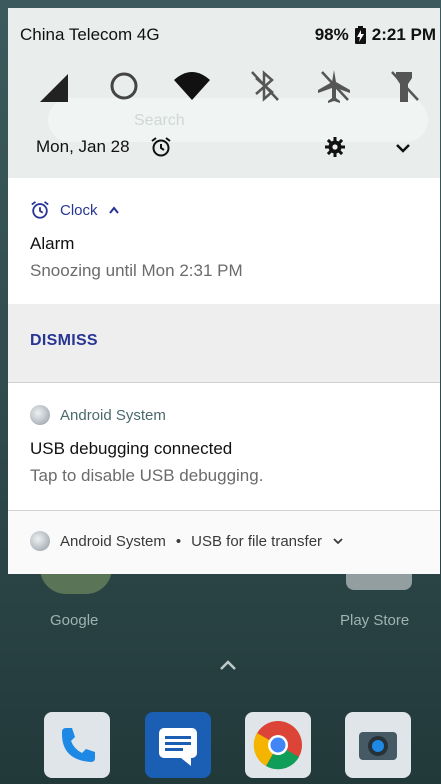  What do you see at coordinates (90, 34) in the screenshot?
I see `carrier-label: China Telecom 4G` at bounding box center [90, 34].